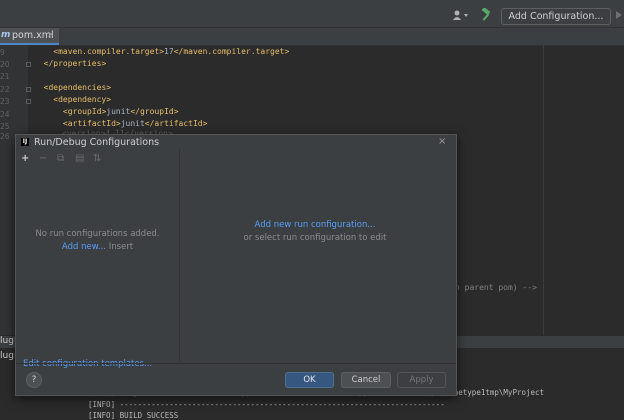 The image size is (624, 420). Describe the element at coordinates (97, 234) in the screenshot. I see `empty-list-message: No run configurations added.` at that location.